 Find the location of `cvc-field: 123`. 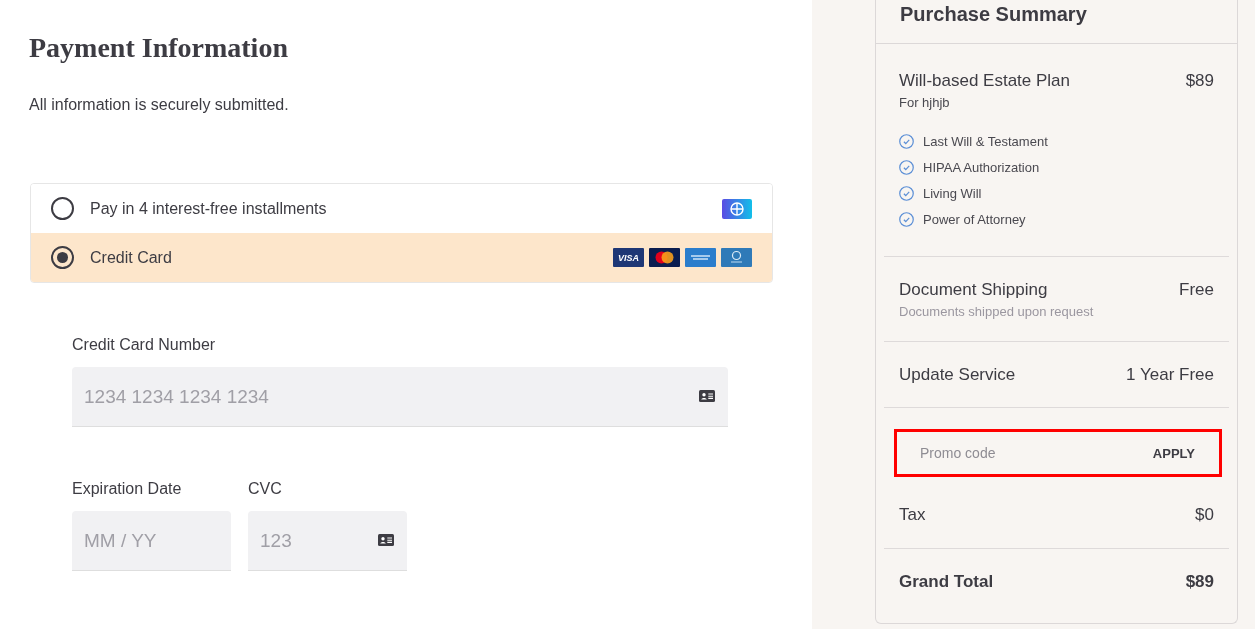

cvc-field: 123 is located at coordinates (327, 541).